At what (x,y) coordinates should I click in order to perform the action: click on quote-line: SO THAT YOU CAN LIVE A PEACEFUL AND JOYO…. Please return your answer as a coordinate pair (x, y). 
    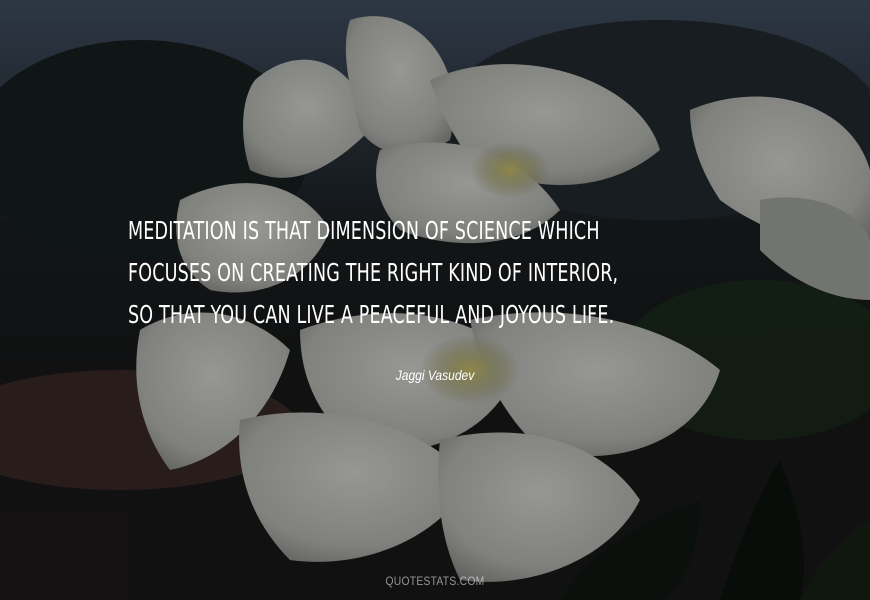
    Looking at the image, I should click on (371, 314).